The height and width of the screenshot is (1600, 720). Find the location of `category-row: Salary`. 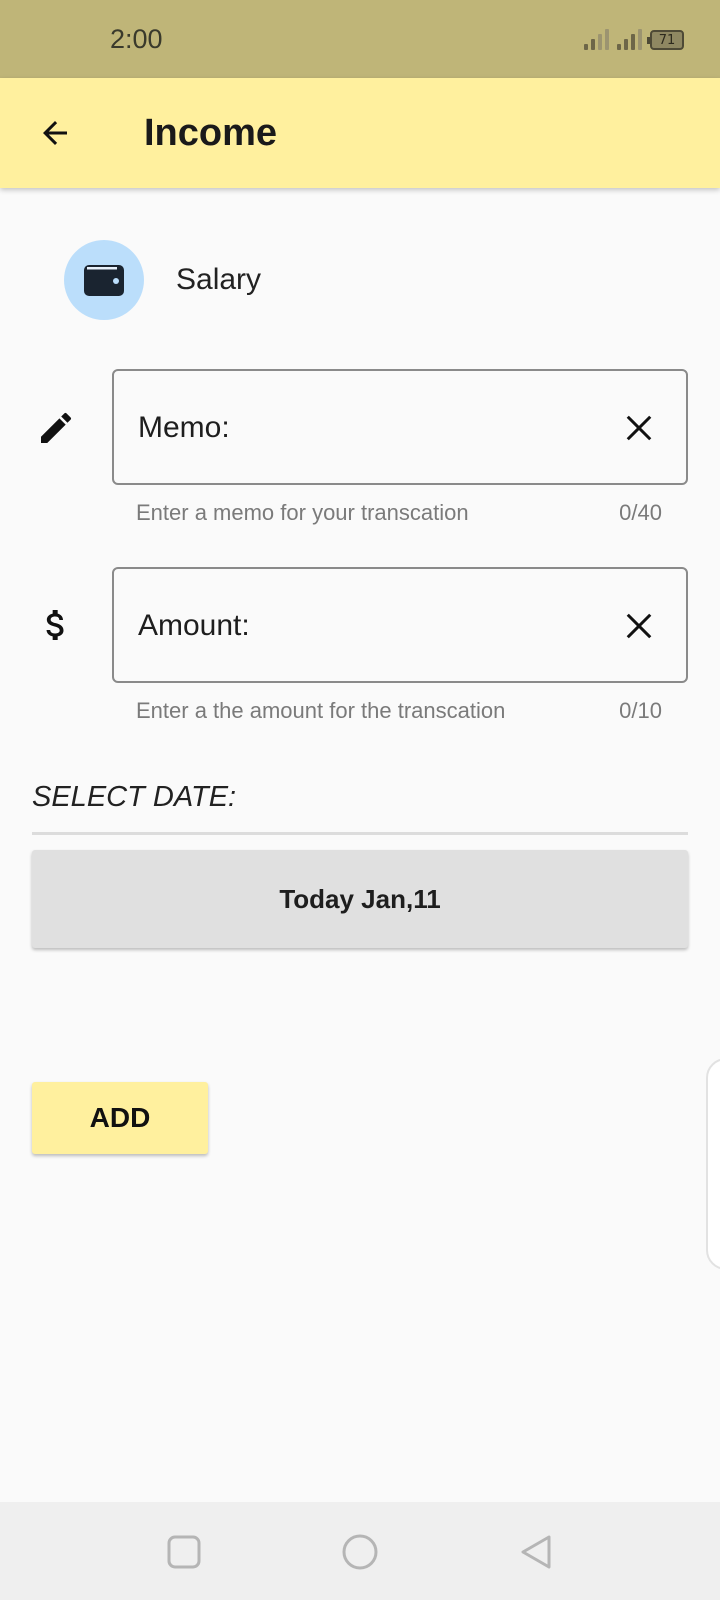

category-row: Salary is located at coordinates (162, 280).